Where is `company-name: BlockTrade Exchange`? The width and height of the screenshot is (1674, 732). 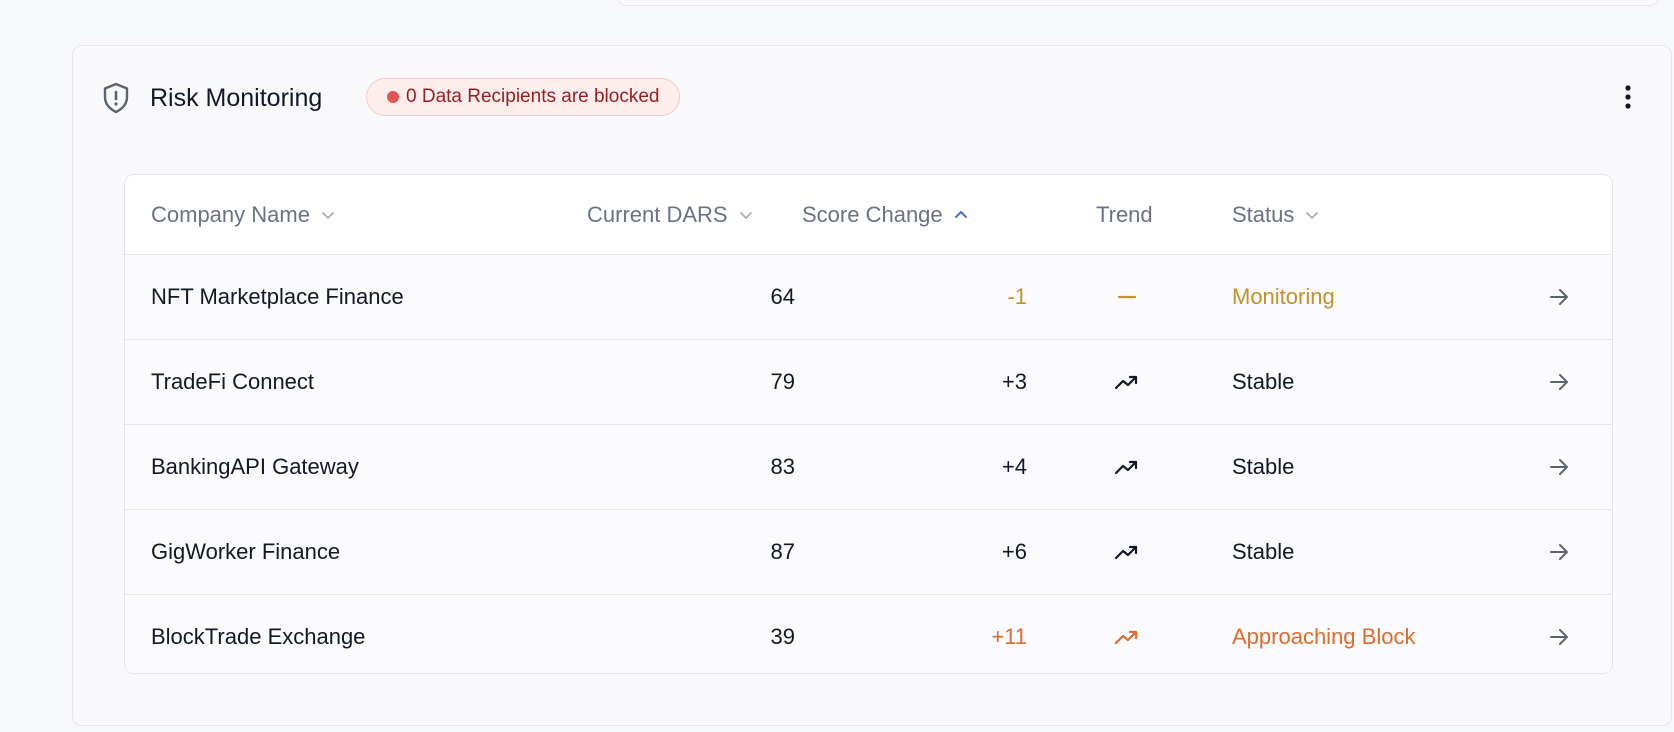 company-name: BlockTrade Exchange is located at coordinates (258, 636).